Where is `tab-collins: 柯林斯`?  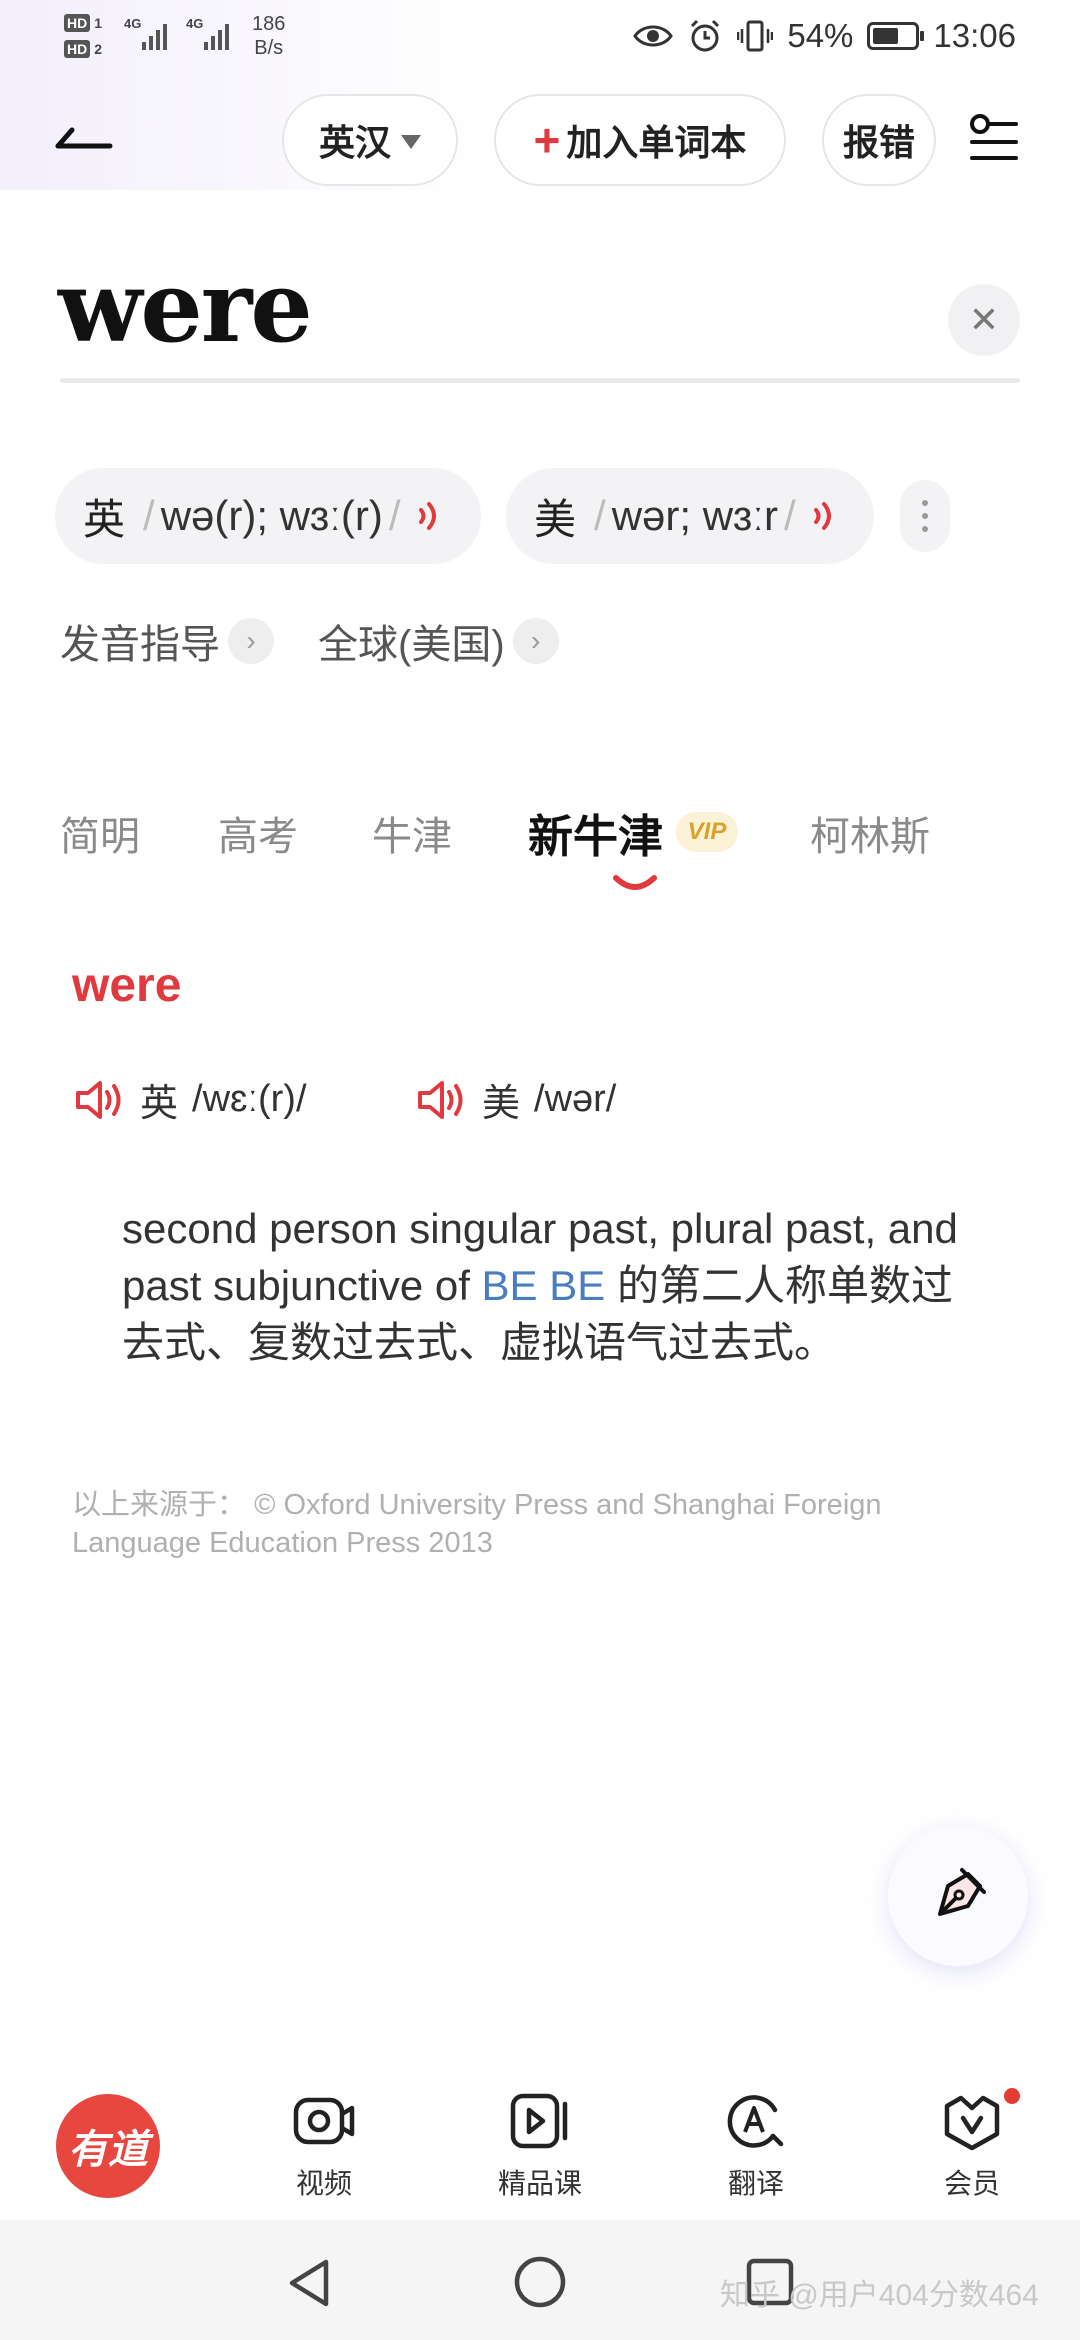 tab-collins: 柯林斯 is located at coordinates (870, 833).